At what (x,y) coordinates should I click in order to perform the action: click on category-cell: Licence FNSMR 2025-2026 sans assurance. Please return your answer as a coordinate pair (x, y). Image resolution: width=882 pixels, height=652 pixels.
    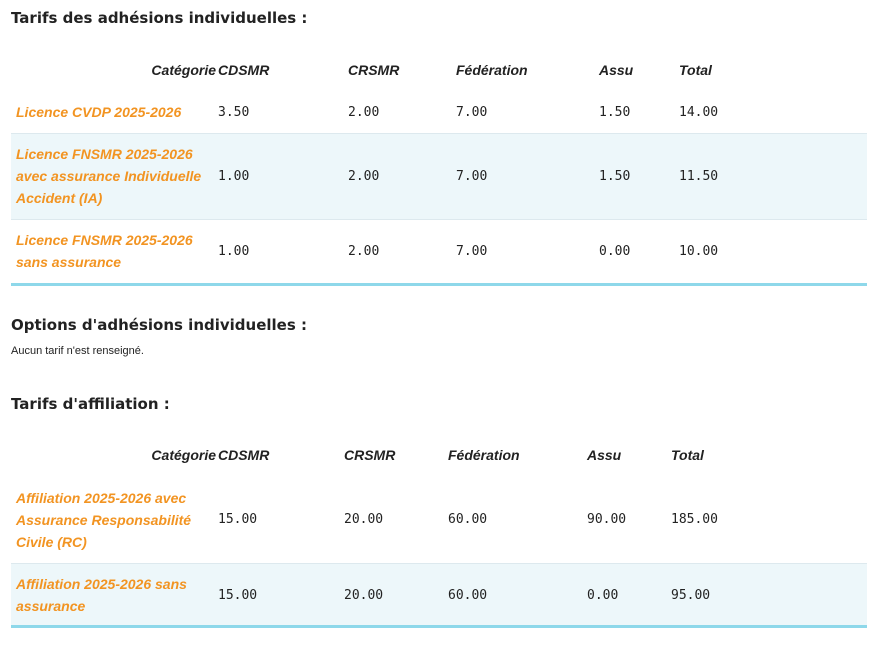
    Looking at the image, I should click on (104, 251).